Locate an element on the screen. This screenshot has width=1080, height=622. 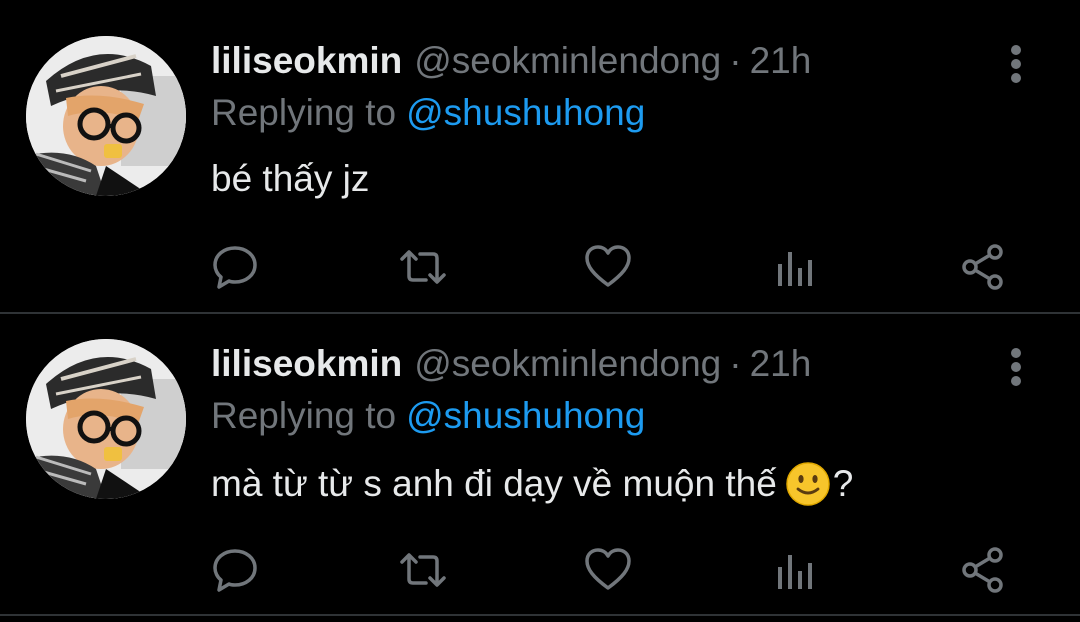
tweet-text-suffix: ? is located at coordinates (843, 483).